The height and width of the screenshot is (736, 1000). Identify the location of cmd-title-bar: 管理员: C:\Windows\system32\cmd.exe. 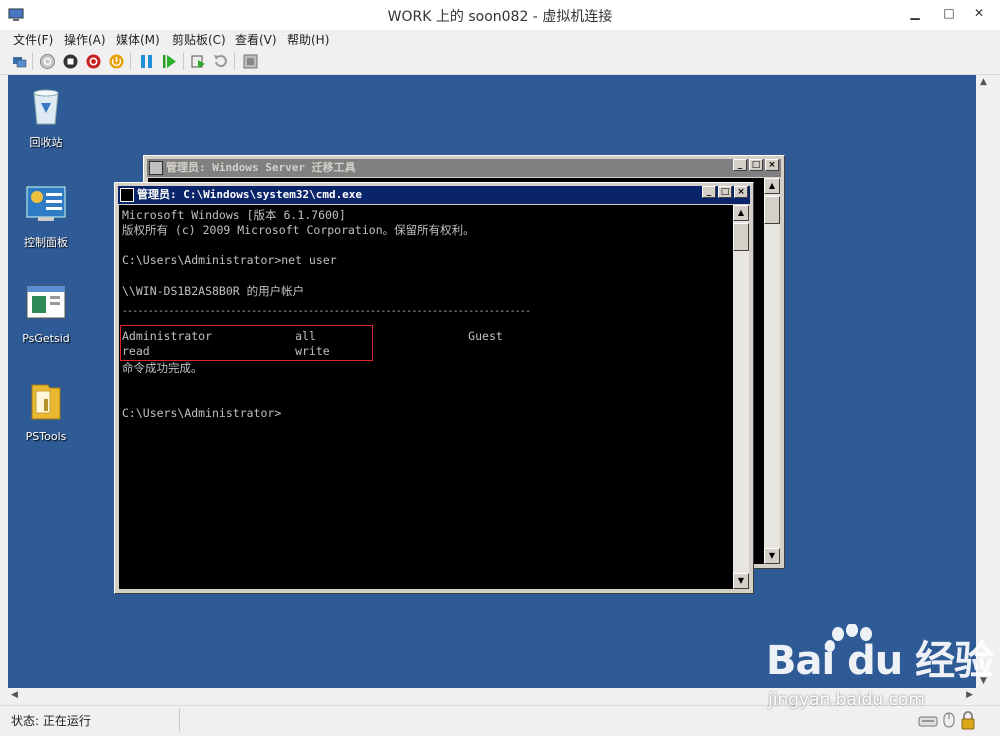
(434, 195).